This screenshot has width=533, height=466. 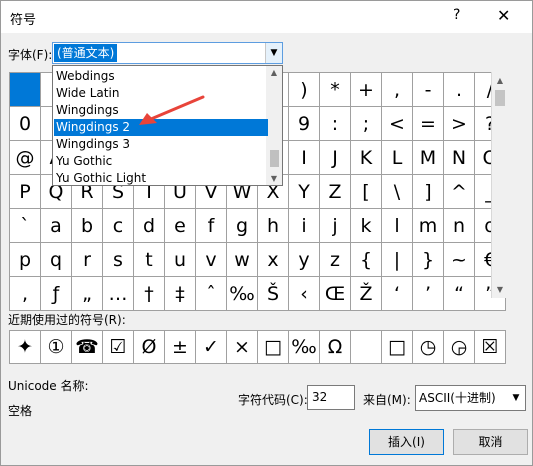 I want to click on symbol-cell: `, so click(x=25, y=225).